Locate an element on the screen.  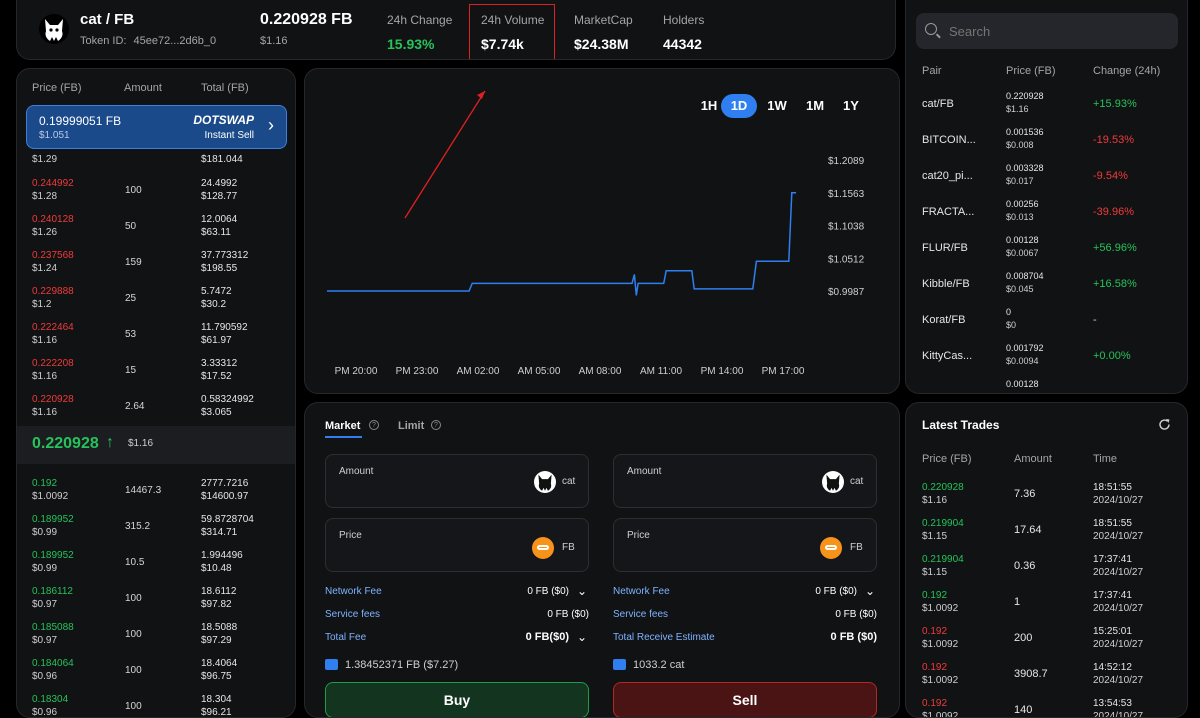
order-total-usd: $96.21 is located at coordinates (216, 712).